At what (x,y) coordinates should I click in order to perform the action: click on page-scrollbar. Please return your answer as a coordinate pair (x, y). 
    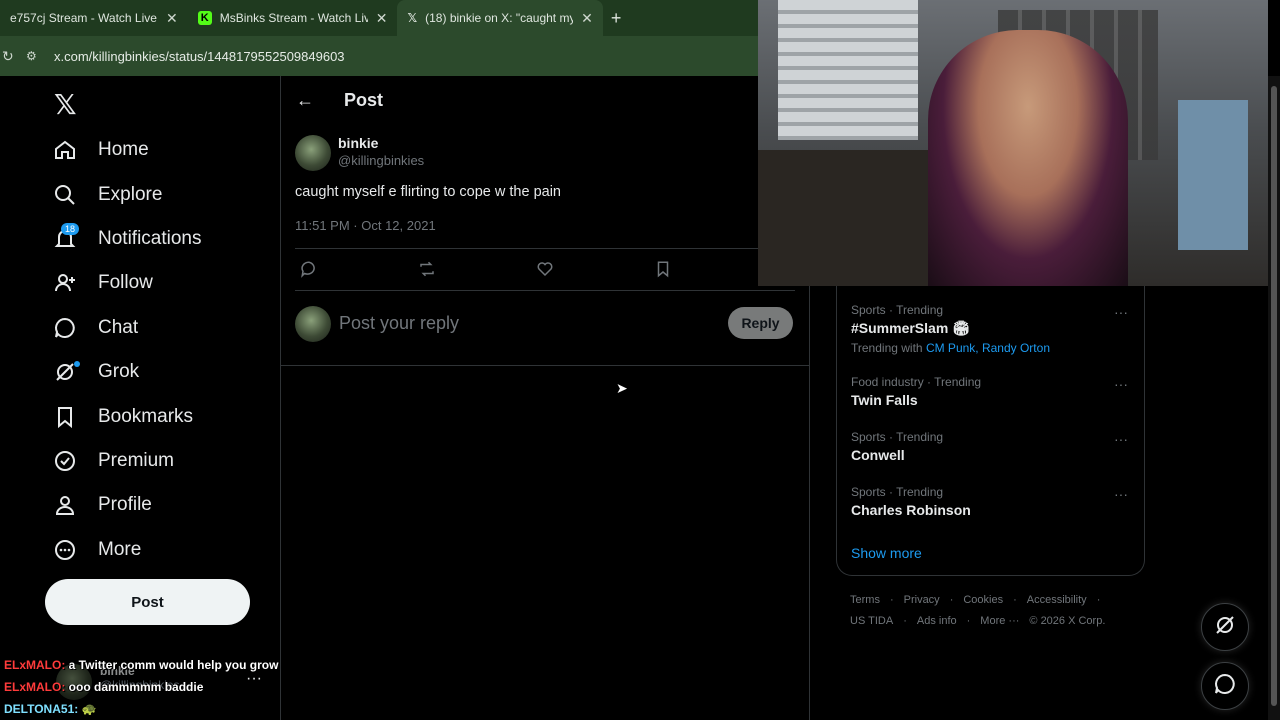
    Looking at the image, I should click on (1274, 398).